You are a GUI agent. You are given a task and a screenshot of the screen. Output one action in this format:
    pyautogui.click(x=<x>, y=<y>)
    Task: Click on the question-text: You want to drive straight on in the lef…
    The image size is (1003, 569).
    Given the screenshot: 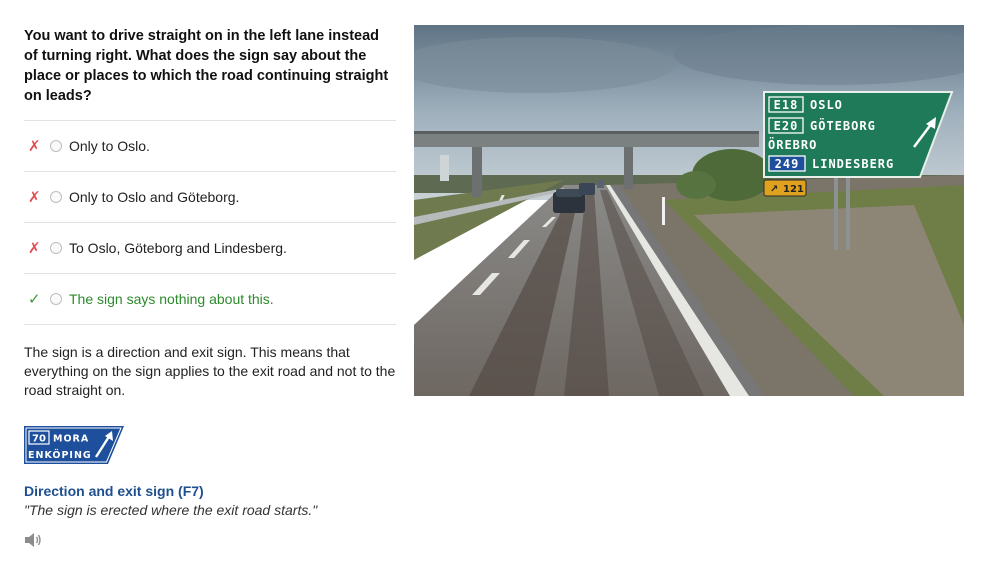 What is the action you would take?
    pyautogui.click(x=206, y=66)
    